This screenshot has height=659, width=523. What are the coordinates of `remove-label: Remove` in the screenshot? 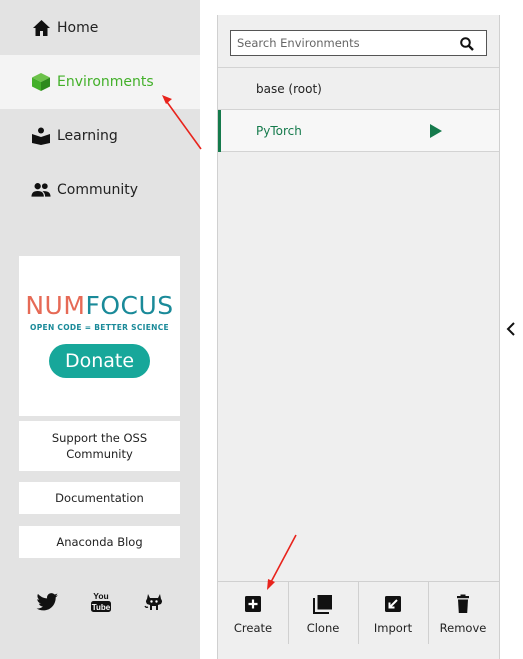 It's located at (463, 628).